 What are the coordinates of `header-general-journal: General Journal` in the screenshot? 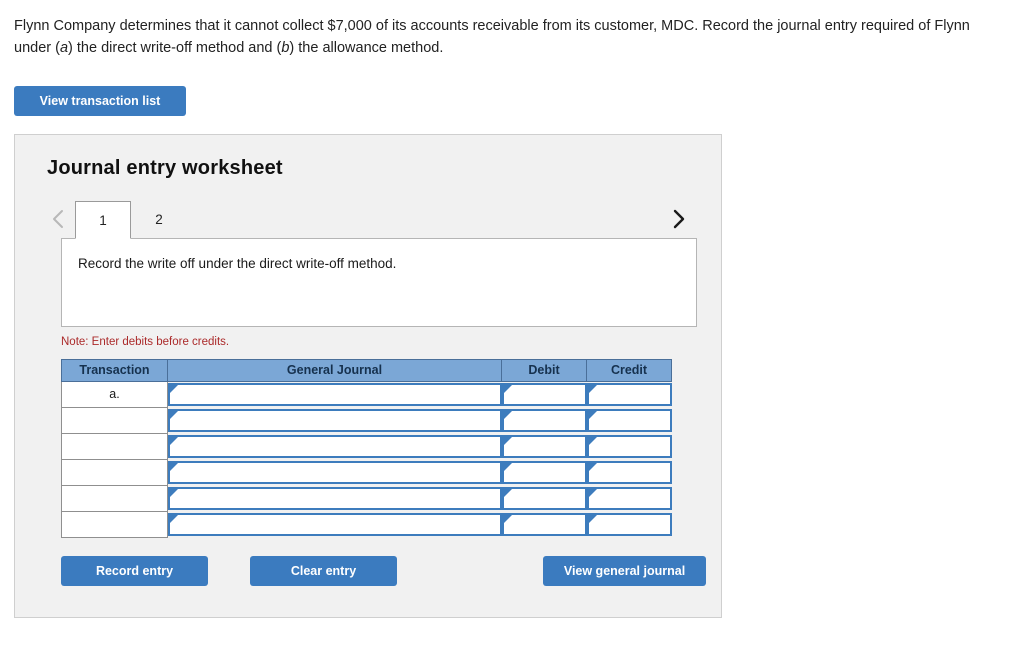 It's located at (334, 370).